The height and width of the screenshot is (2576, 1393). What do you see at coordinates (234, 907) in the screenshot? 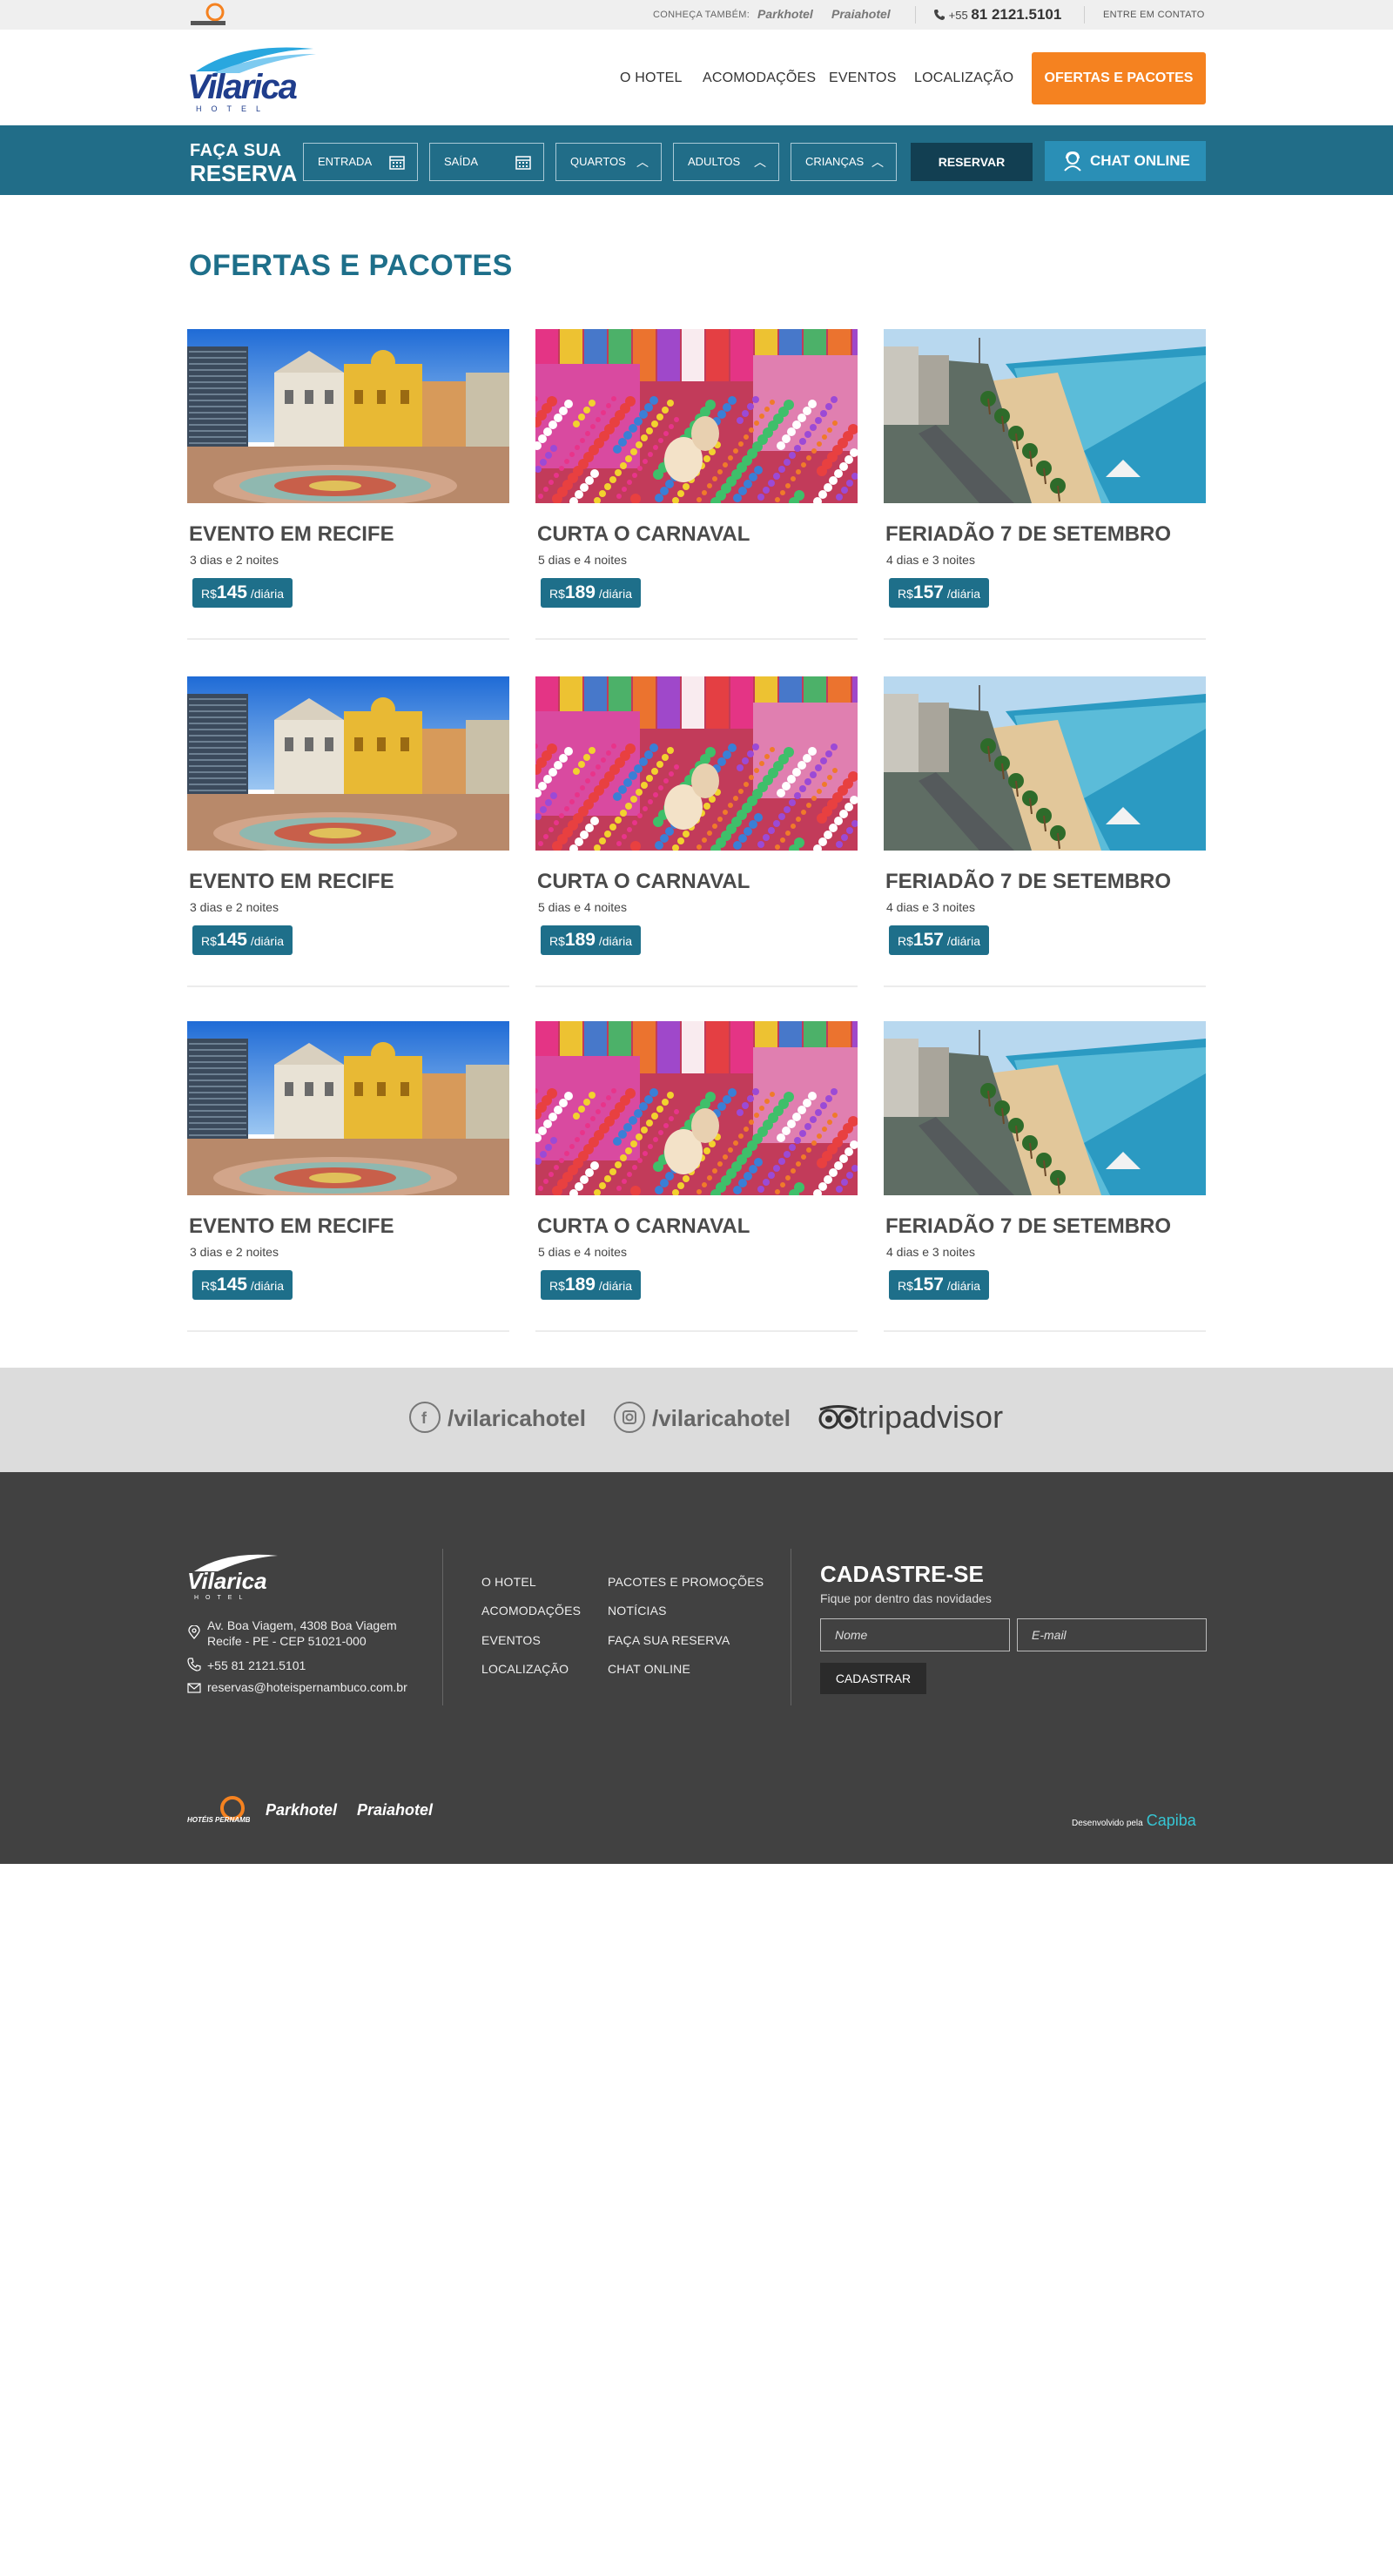
I see `offer-duration: 3 dias e 2 noites` at bounding box center [234, 907].